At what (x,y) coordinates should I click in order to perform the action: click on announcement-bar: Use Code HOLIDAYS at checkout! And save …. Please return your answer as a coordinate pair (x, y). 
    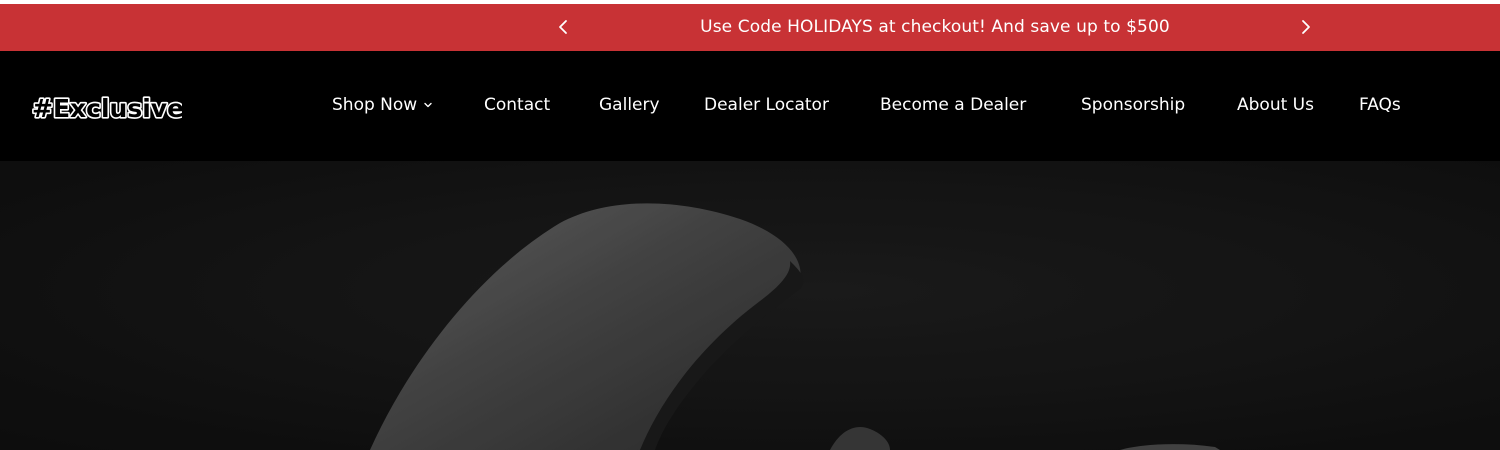
    Looking at the image, I should click on (750, 27).